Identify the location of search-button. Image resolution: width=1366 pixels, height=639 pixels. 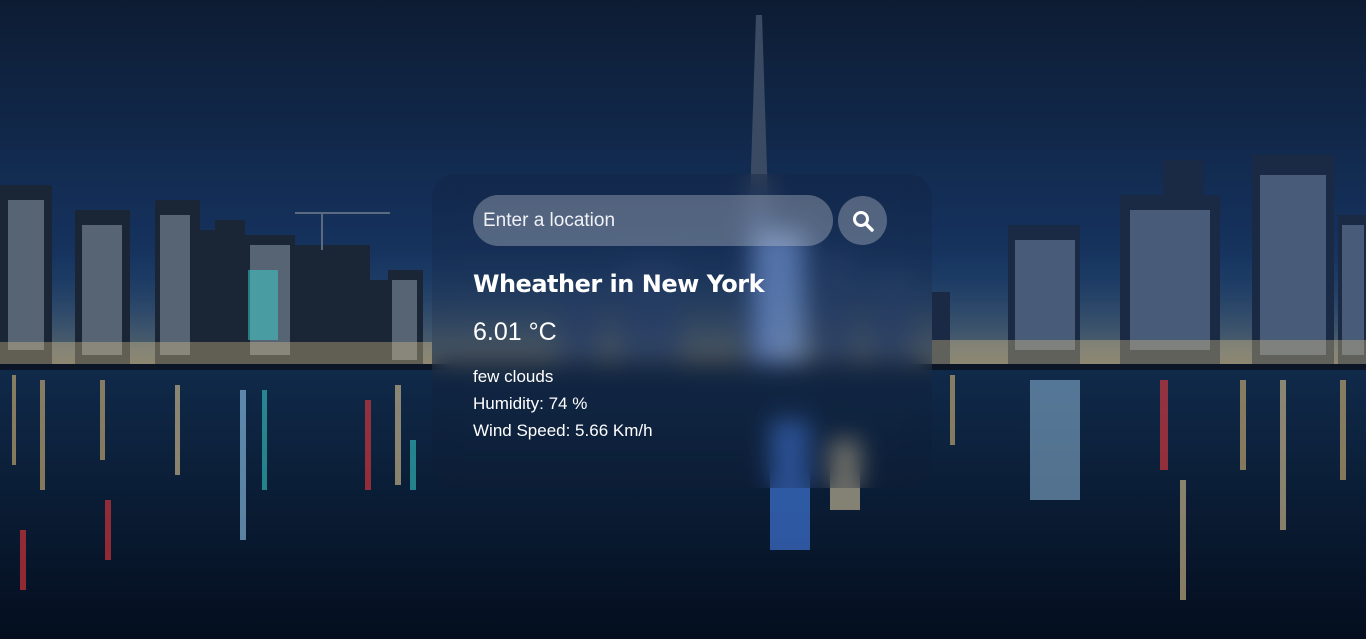
(862, 220).